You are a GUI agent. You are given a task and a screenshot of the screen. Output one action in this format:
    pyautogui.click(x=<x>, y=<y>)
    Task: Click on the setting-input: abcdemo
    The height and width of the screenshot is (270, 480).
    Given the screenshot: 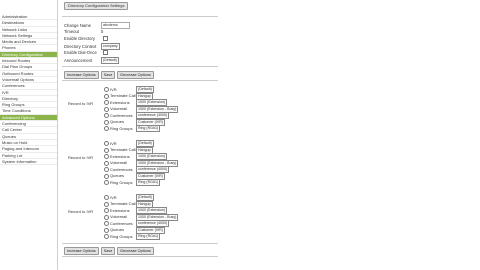 What is the action you would take?
    pyautogui.click(x=115, y=25)
    